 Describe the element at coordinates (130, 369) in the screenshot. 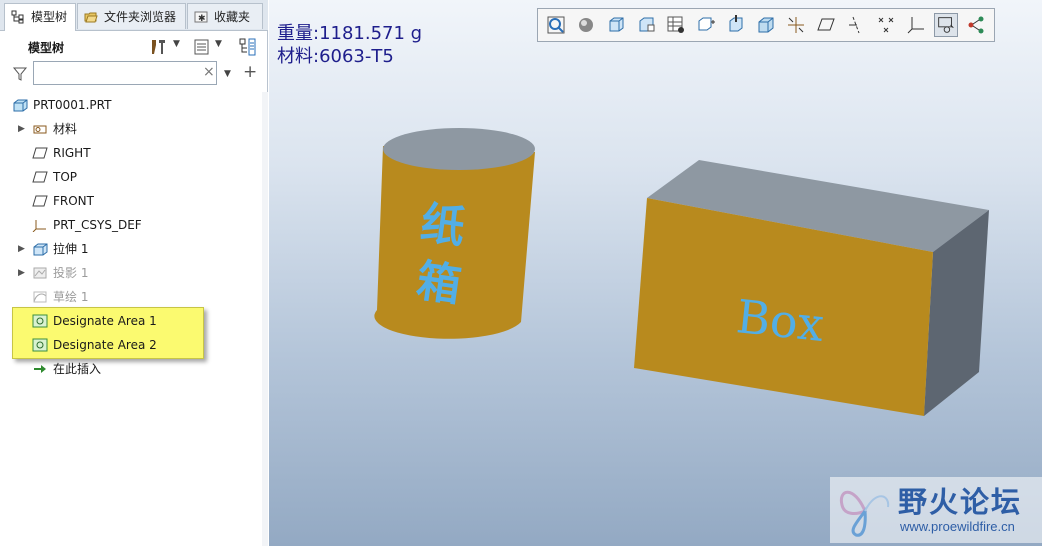

I see `tree-item-node: 在此插入` at that location.